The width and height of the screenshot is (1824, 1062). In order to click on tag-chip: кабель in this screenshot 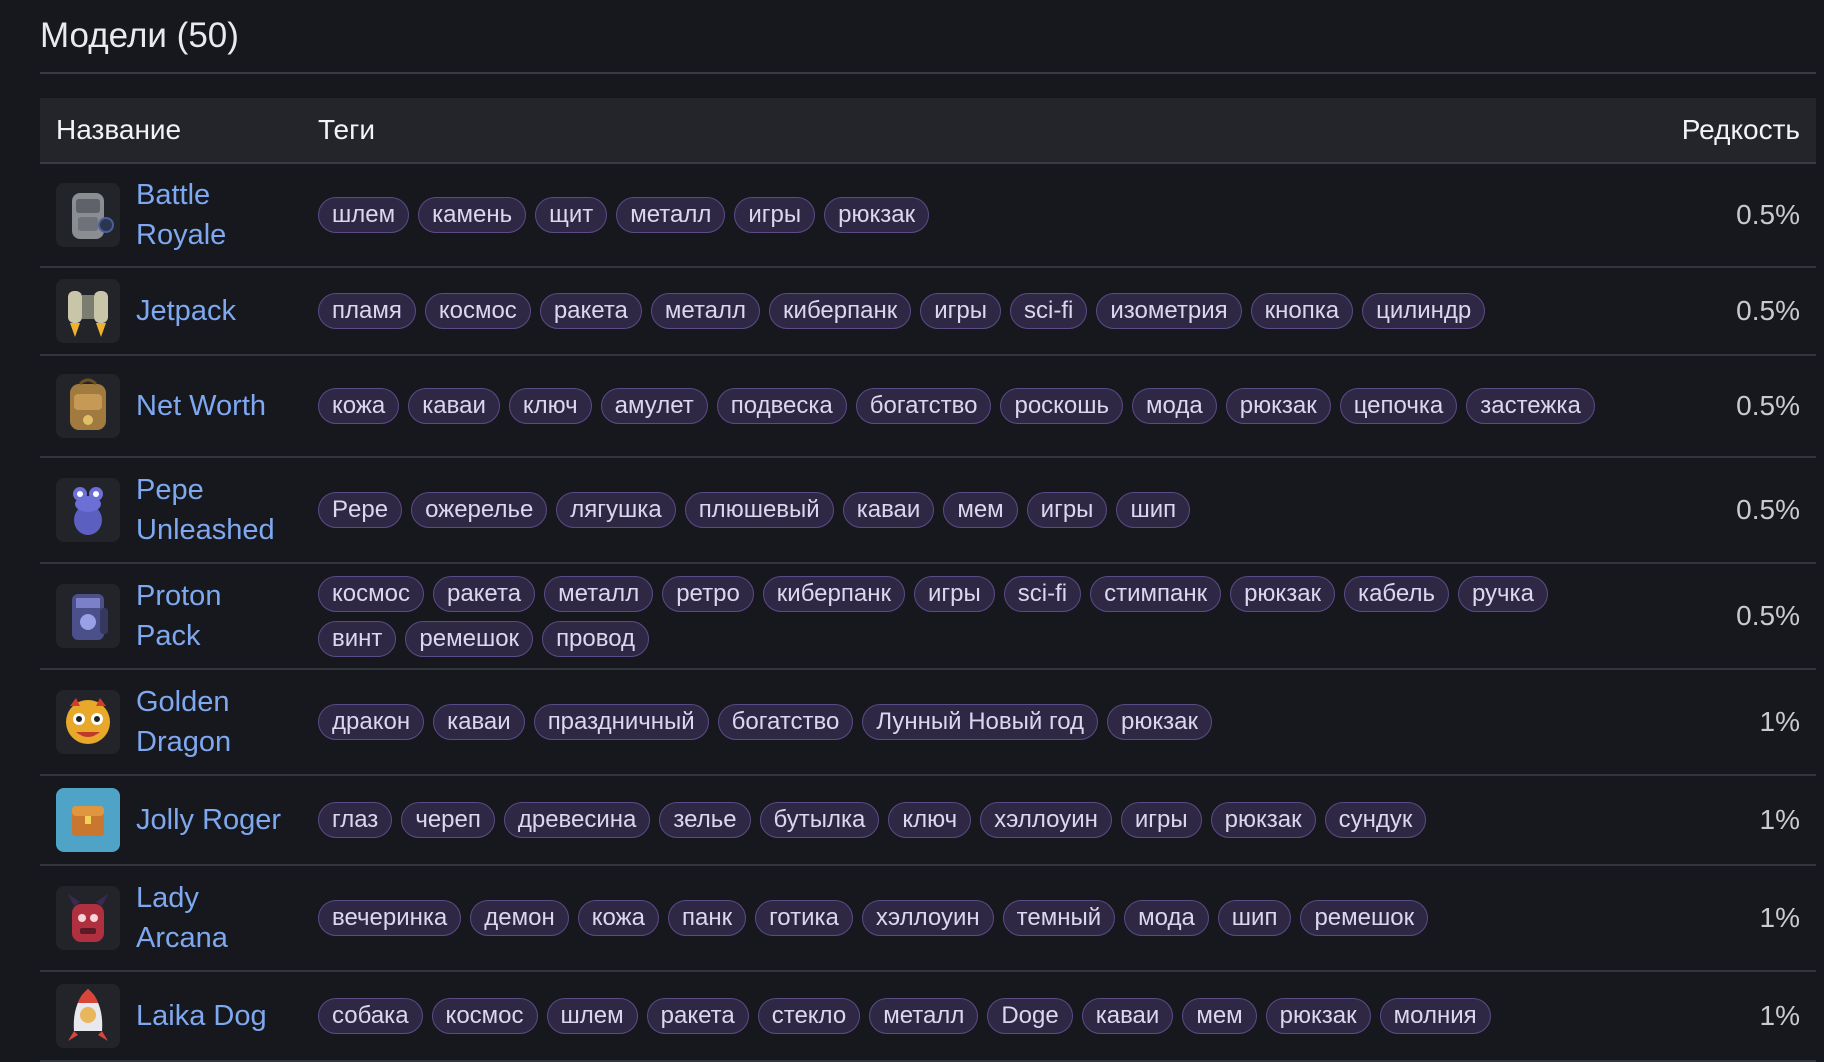, I will do `click(1396, 593)`.